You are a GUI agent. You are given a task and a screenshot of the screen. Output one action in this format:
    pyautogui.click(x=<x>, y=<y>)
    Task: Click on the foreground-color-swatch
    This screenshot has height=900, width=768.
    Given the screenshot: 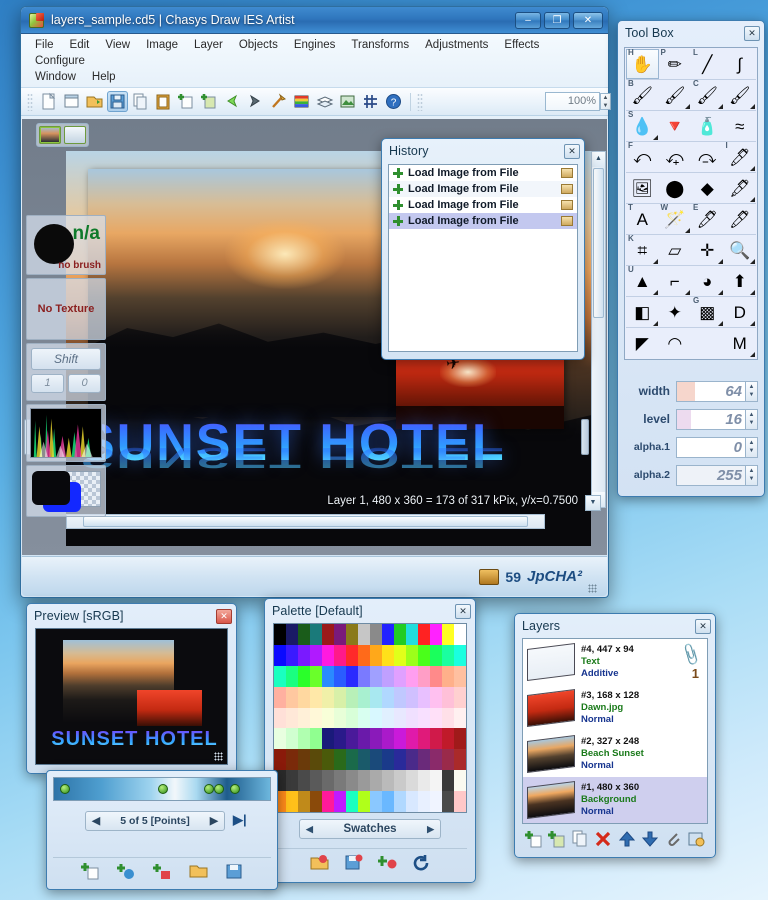 What is the action you would take?
    pyautogui.click(x=51, y=488)
    